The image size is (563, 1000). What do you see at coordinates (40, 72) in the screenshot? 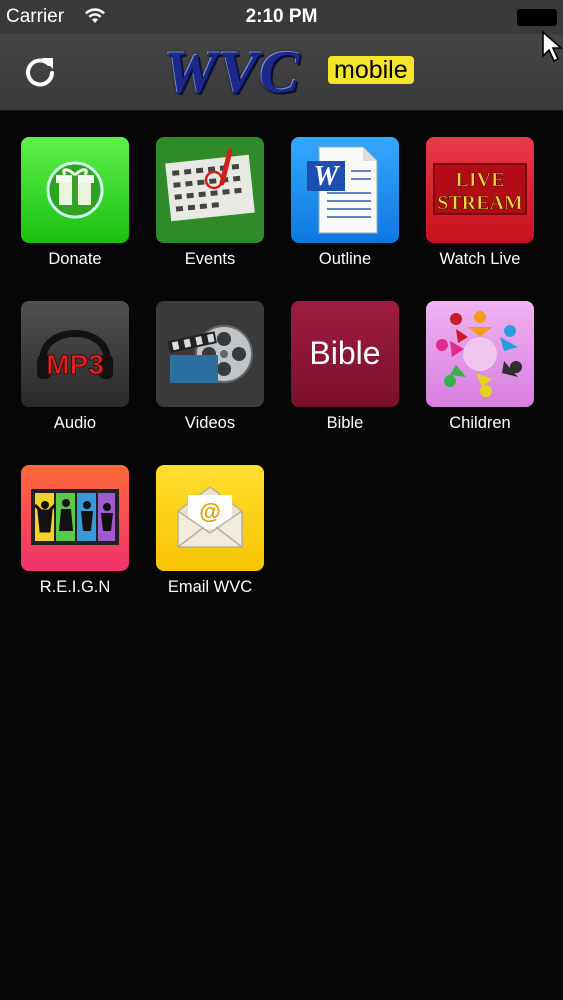
I see `refresh-icon` at bounding box center [40, 72].